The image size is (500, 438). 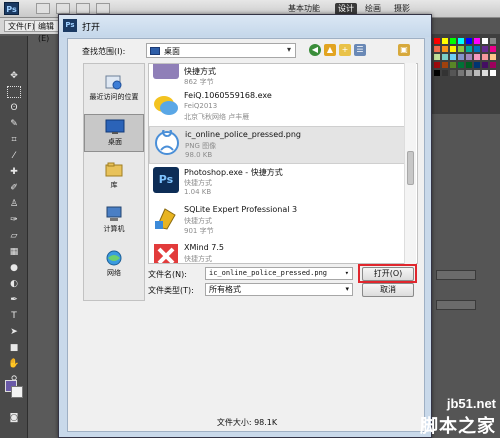 I want to click on type-tool-icon: T, so click(x=14, y=316).